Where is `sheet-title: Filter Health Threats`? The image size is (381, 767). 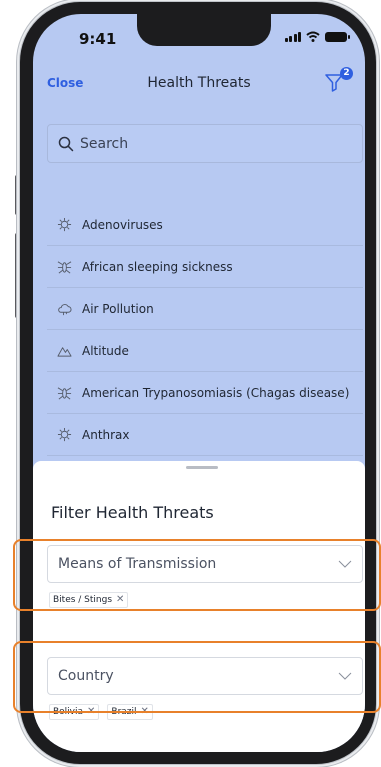 sheet-title: Filter Health Threats is located at coordinates (132, 512).